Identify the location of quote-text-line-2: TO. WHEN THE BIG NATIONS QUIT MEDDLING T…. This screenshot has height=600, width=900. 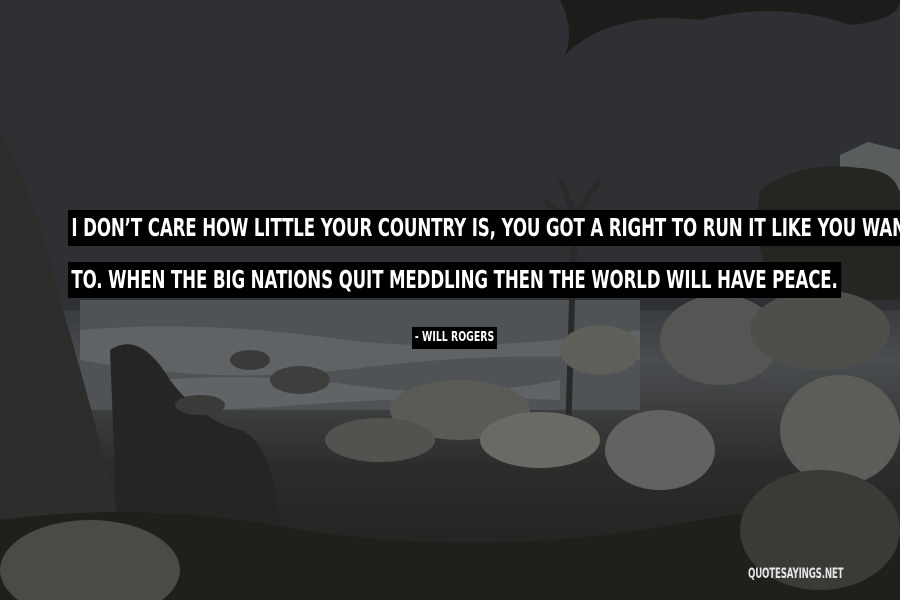
(455, 280).